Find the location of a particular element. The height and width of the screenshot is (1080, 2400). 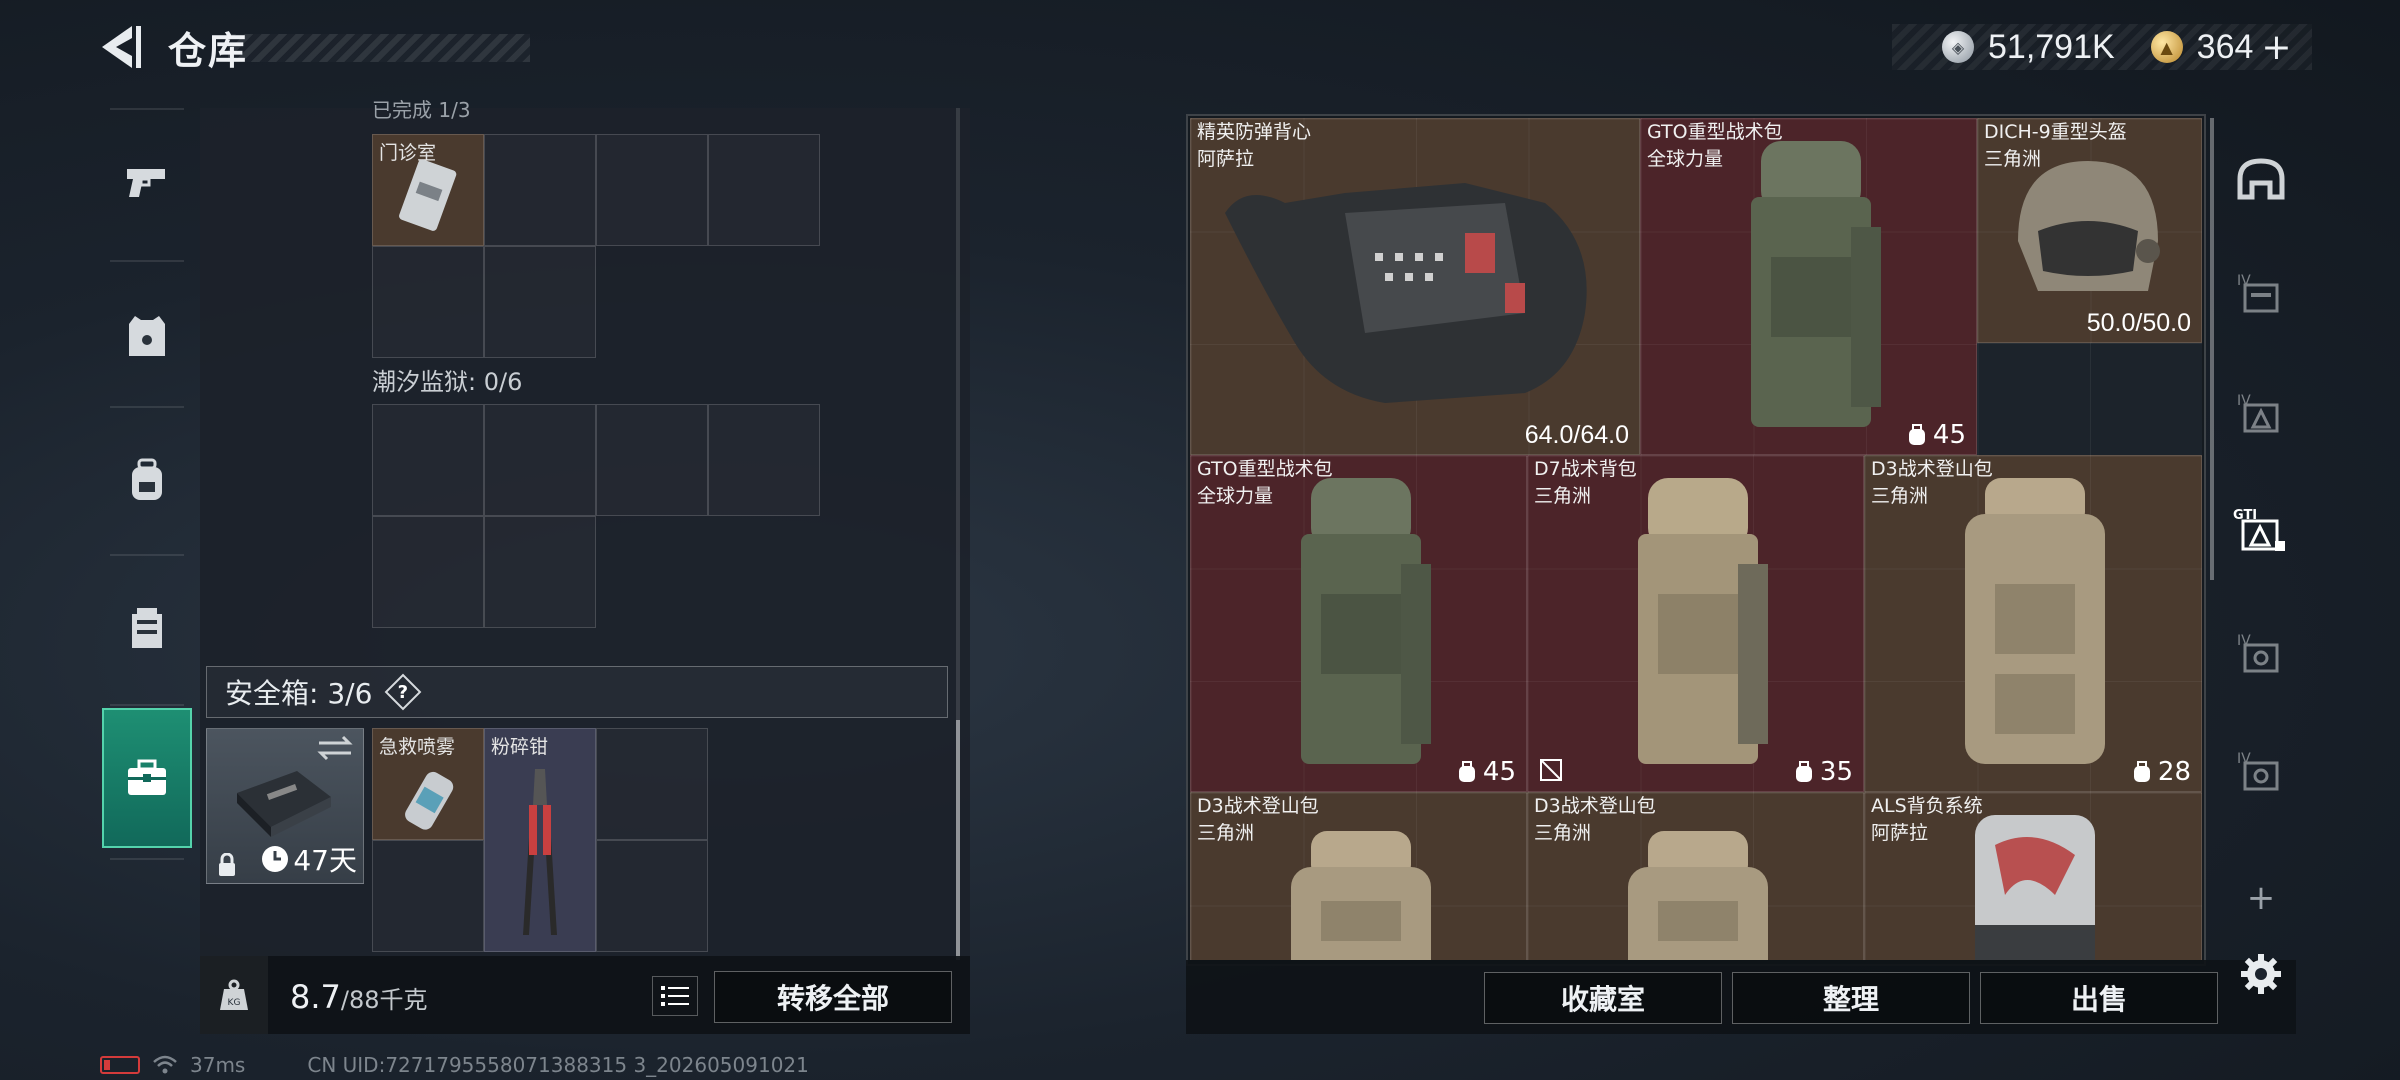

capacity-value: 28 is located at coordinates (2174, 772).